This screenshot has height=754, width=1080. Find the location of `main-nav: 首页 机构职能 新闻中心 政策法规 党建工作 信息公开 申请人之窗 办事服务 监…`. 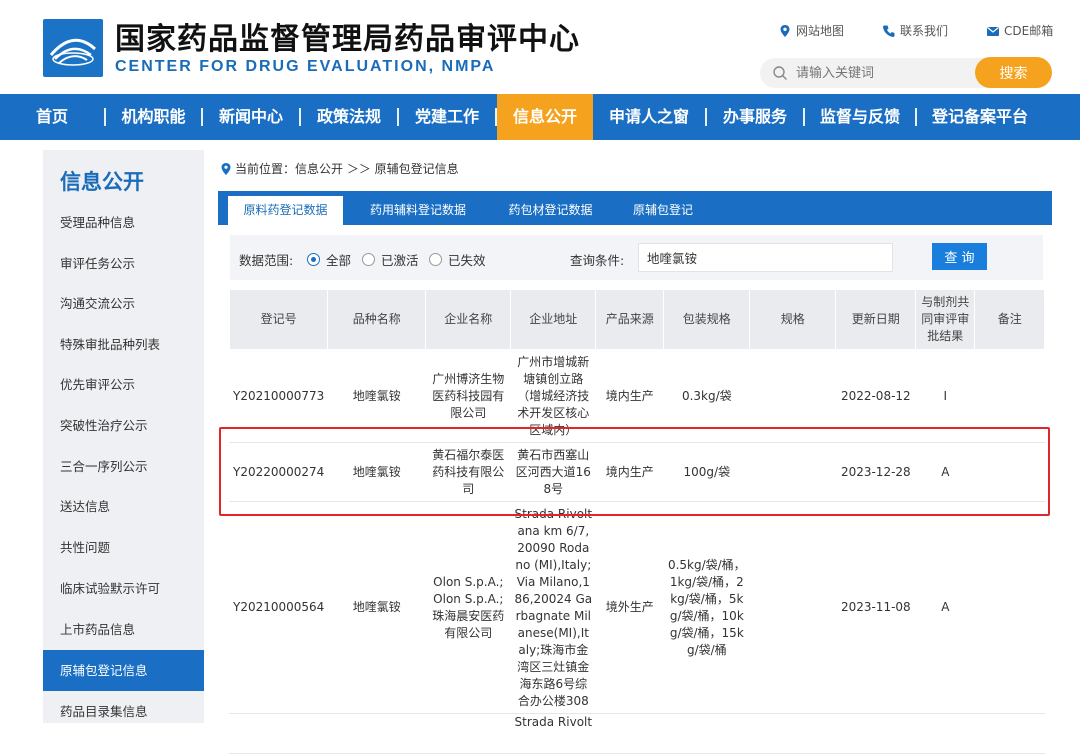

main-nav: 首页 机构职能 新闻中心 政策法规 党建工作 信息公开 申请人之窗 办事服务 监… is located at coordinates (540, 117).